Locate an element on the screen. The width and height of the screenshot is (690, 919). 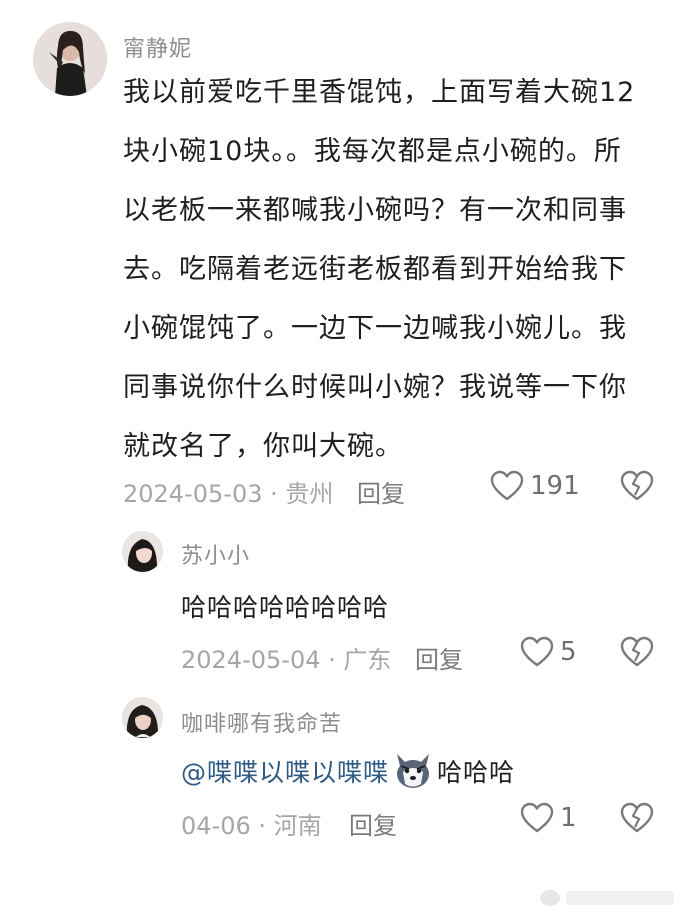
reply-meta: 04-06 · 河南 is located at coordinates (251, 826).